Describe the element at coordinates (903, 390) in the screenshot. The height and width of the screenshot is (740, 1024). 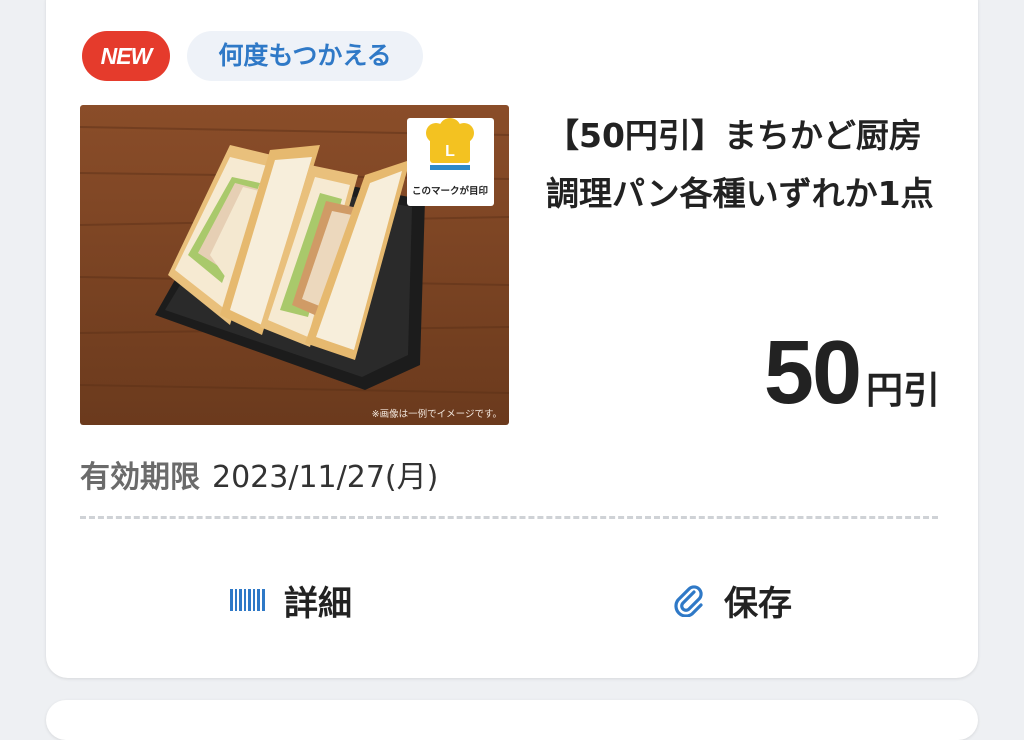
I see `discount-unit: 円引` at that location.